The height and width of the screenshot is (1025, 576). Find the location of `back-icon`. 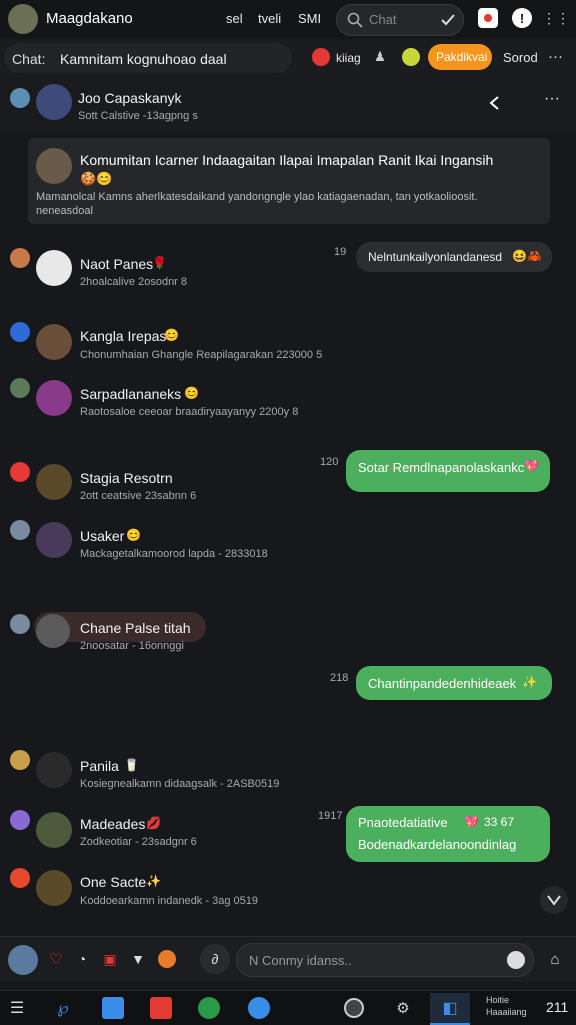

back-icon is located at coordinates (494, 103).